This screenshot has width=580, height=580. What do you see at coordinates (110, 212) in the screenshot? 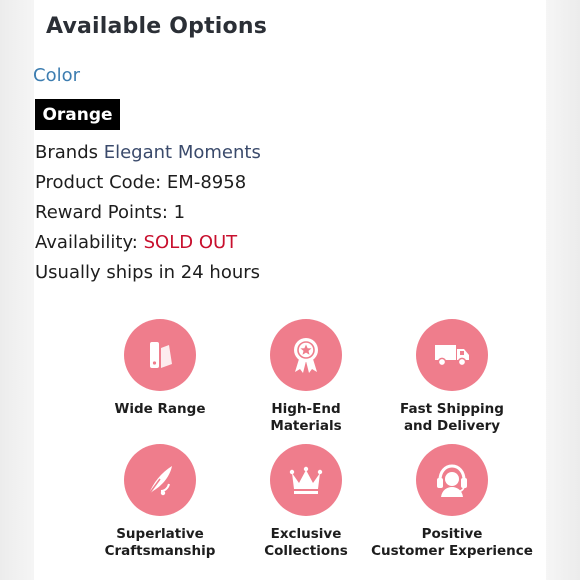
I see `reward-points: Reward Points: 1` at bounding box center [110, 212].